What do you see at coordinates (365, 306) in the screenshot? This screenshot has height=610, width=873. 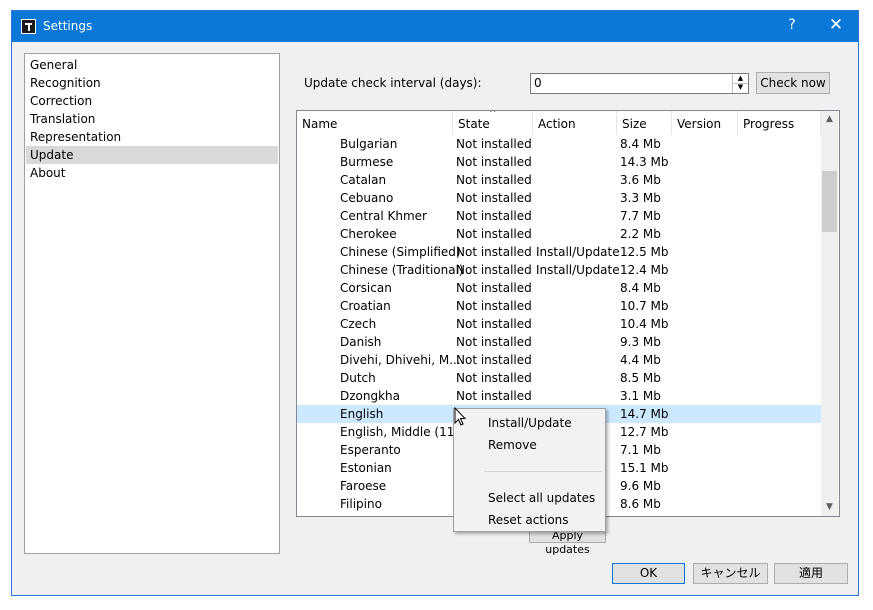 I see `cell-name: Croatian` at bounding box center [365, 306].